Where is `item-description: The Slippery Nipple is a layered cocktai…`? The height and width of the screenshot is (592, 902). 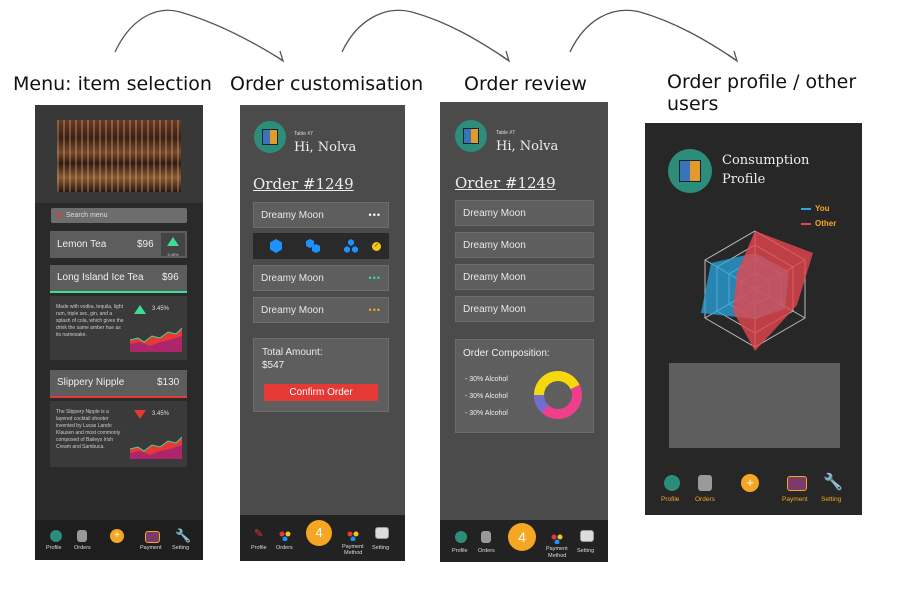 item-description: The Slippery Nipple is a layered cocktai… is located at coordinates (88, 429).